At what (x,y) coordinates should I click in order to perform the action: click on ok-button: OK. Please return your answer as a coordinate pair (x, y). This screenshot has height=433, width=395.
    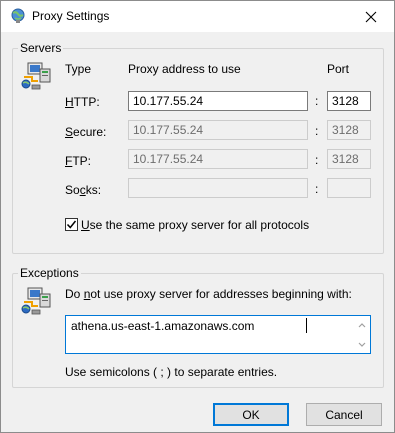
    Looking at the image, I should click on (251, 414).